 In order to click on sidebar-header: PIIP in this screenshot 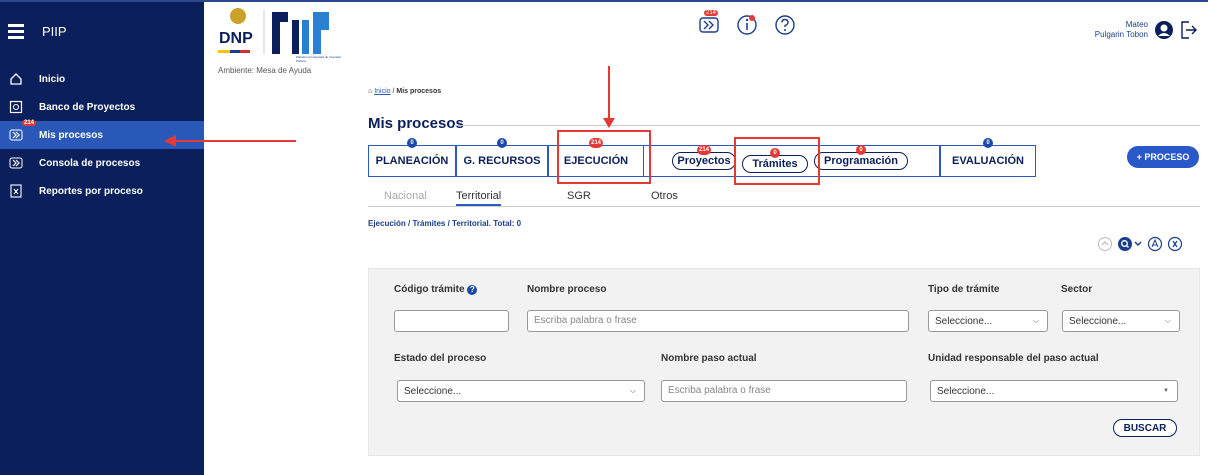, I will do `click(102, 31)`.